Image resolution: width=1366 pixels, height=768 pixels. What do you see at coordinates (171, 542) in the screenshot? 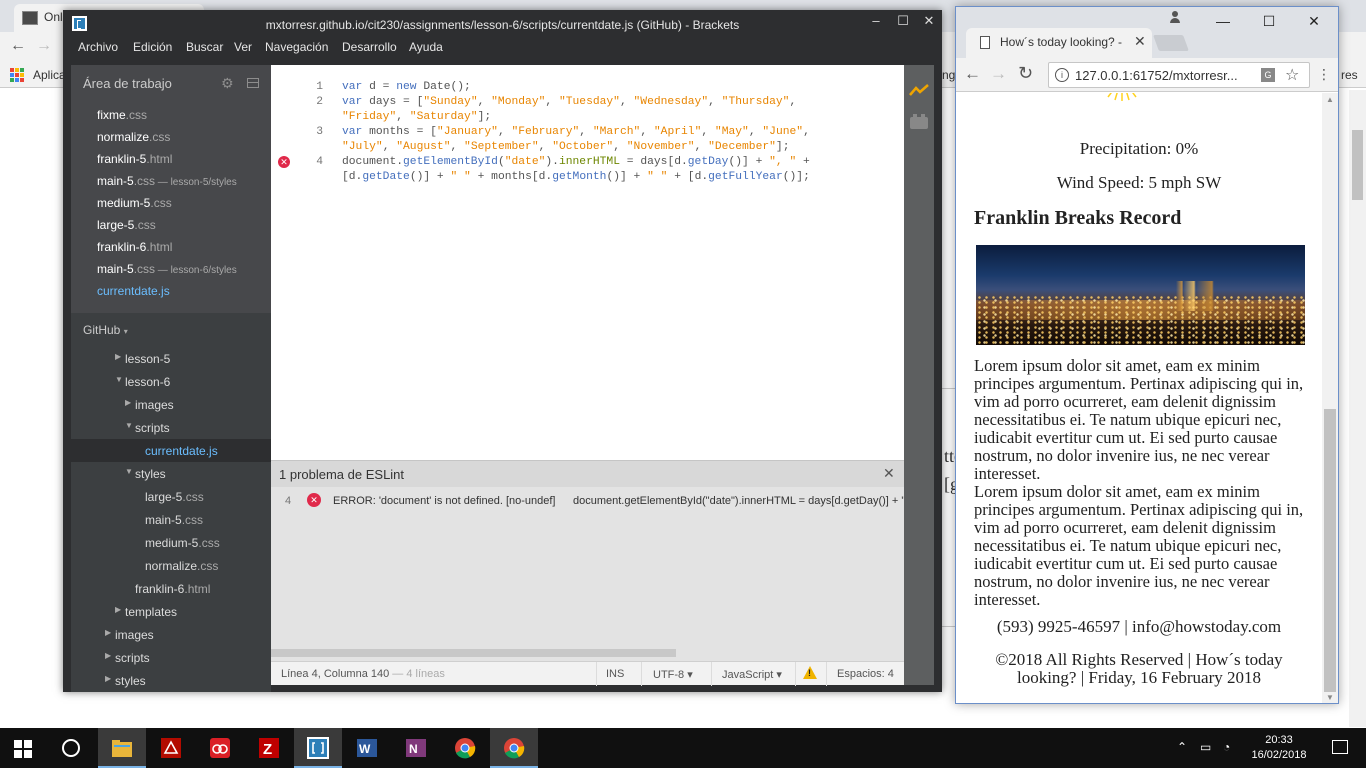
I see `tree-file: medium-5.css` at bounding box center [171, 542].